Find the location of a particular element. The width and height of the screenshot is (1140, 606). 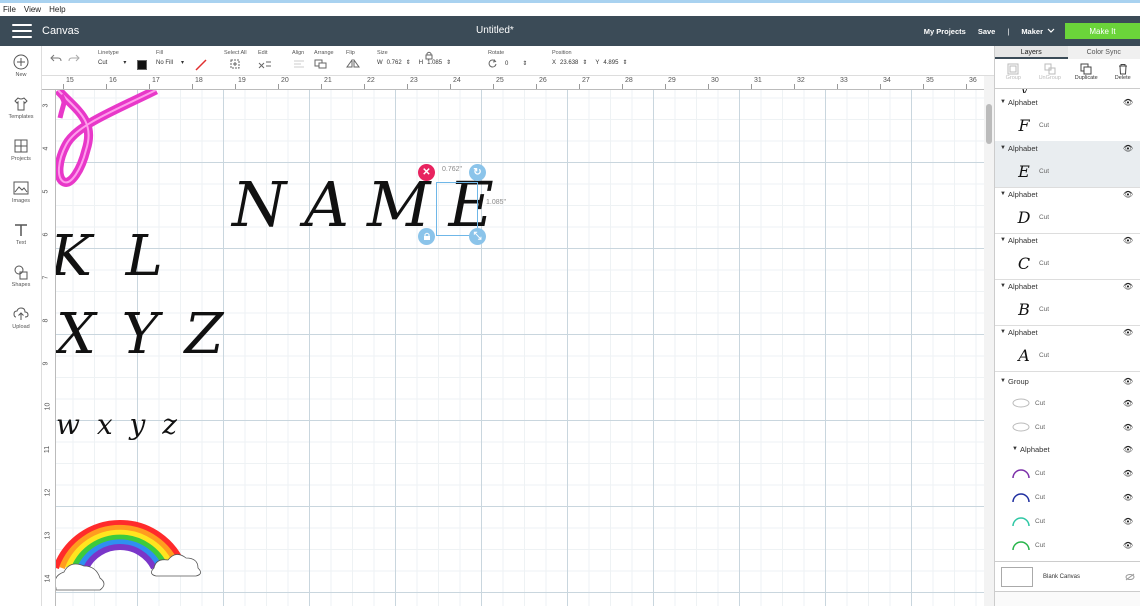

sidebar-item-new: New is located at coordinates (21, 66).